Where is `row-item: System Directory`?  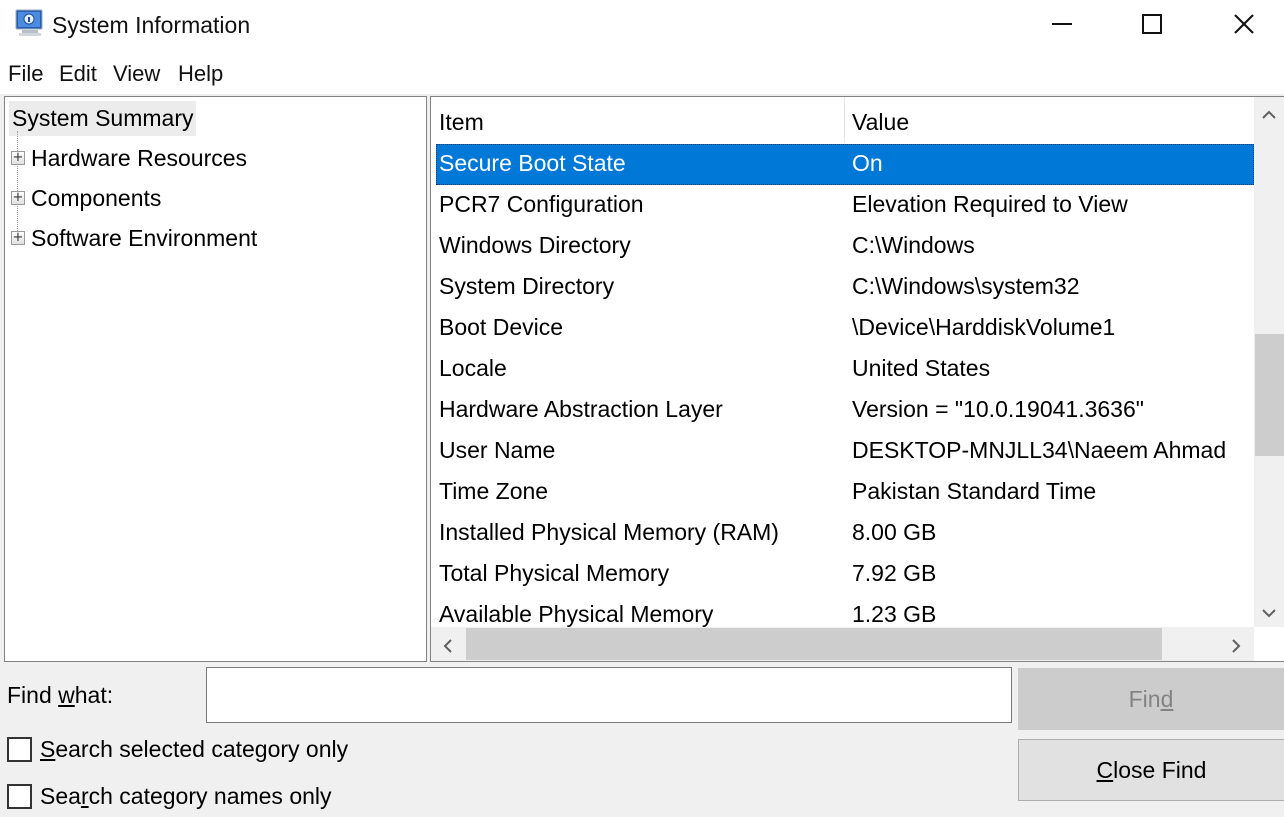
row-item: System Directory is located at coordinates (527, 286).